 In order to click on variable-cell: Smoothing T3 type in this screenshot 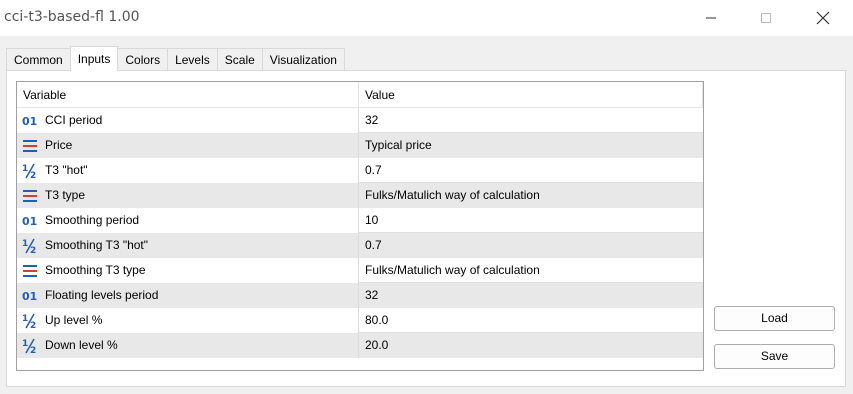, I will do `click(188, 270)`.